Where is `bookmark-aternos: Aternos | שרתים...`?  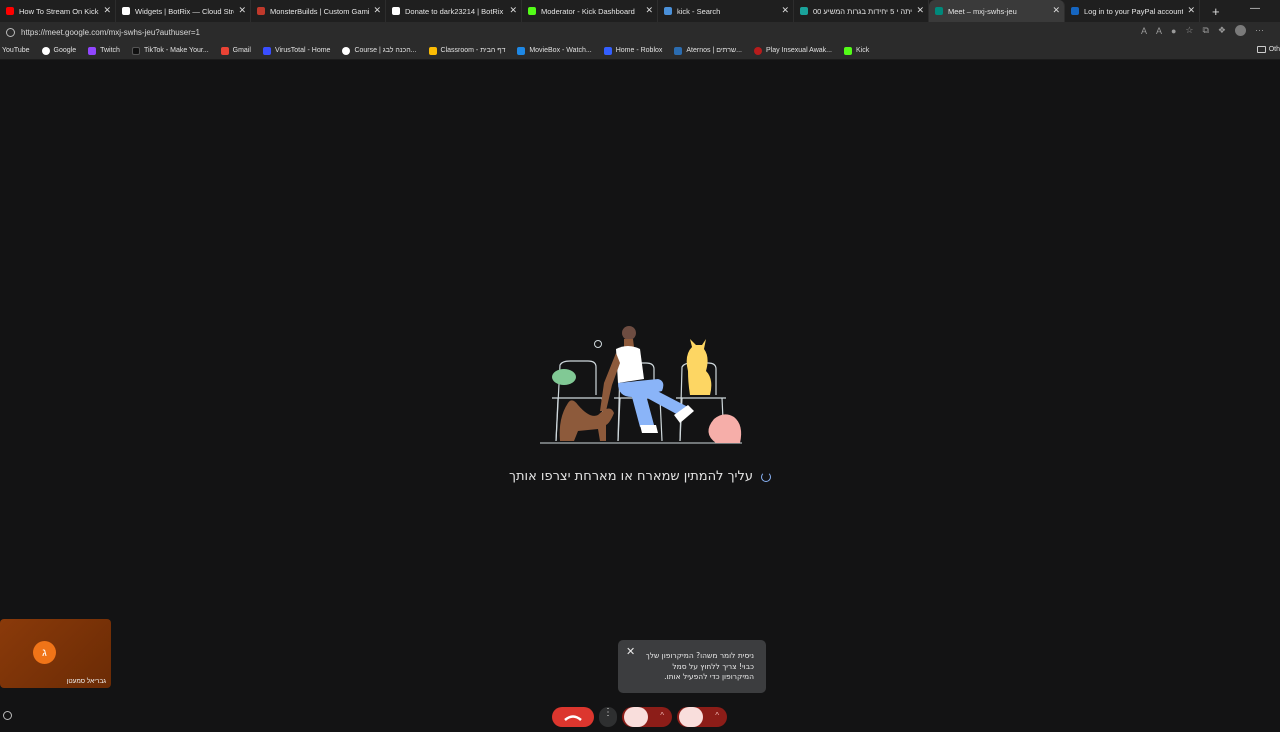
bookmark-aternos: Aternos | שרתים... is located at coordinates (708, 50).